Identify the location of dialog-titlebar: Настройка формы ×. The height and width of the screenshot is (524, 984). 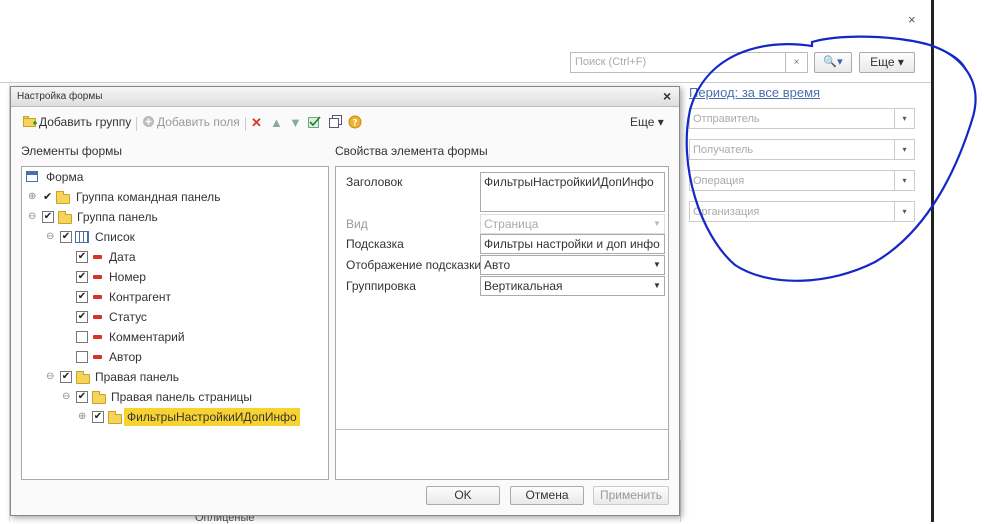
(345, 97).